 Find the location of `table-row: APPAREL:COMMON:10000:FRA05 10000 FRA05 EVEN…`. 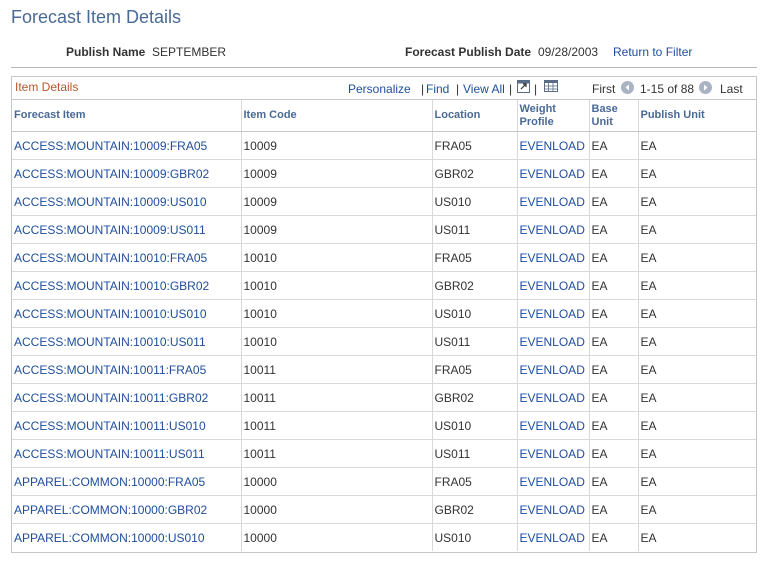

table-row: APPAREL:COMMON:10000:FRA05 10000 FRA05 EVEN… is located at coordinates (384, 481).